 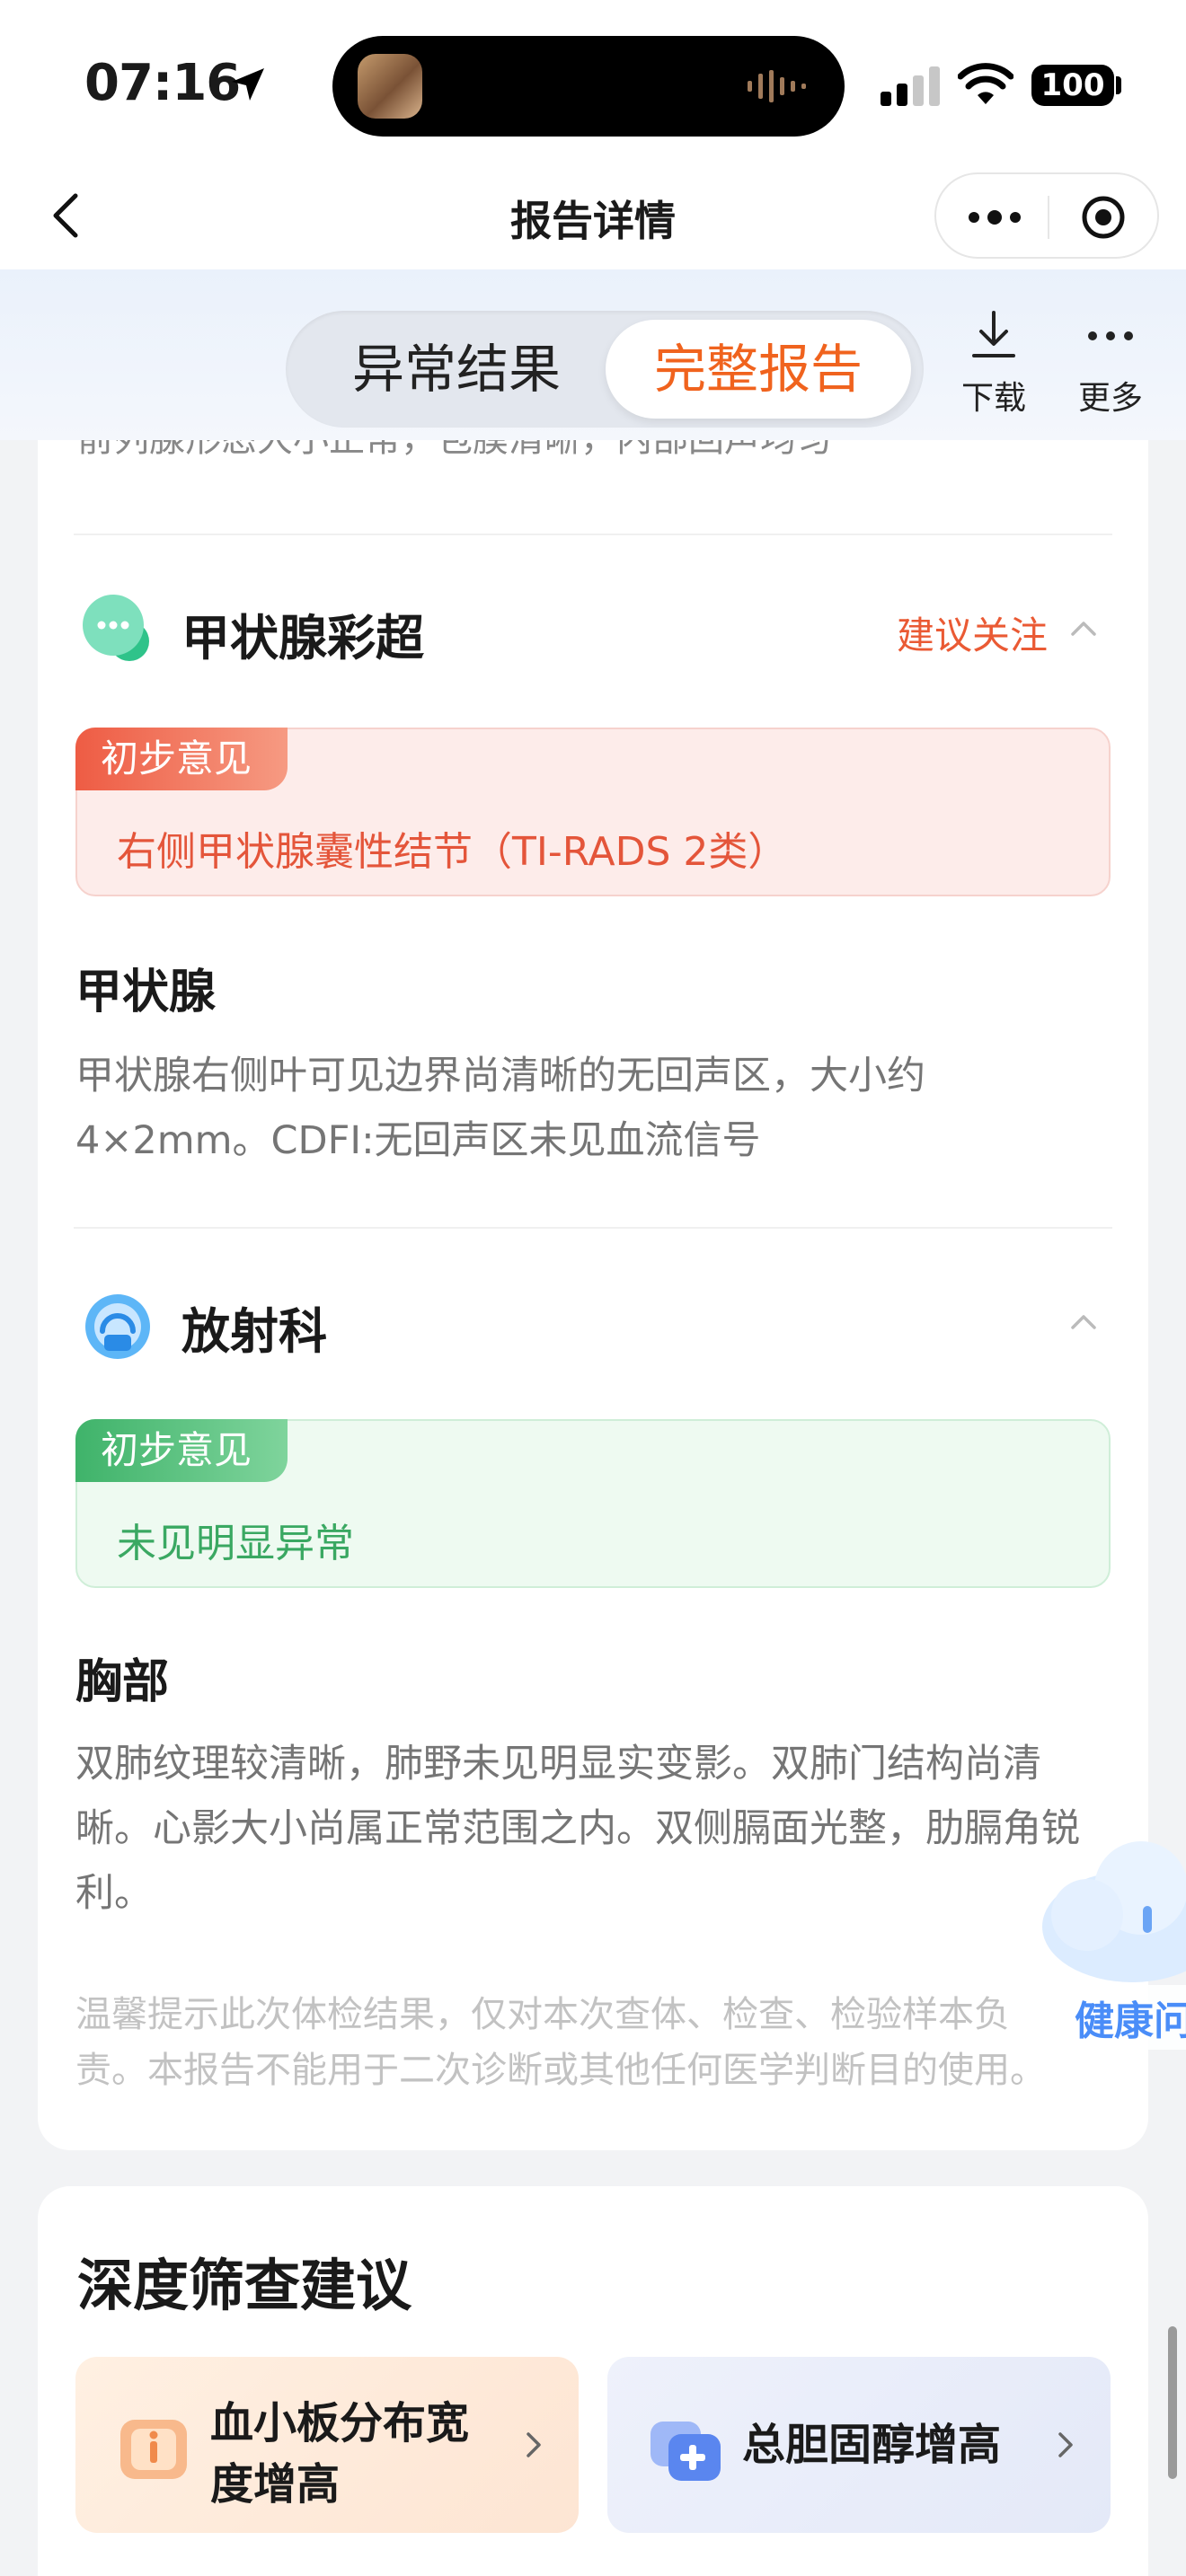 What do you see at coordinates (993, 398) in the screenshot?
I see `download-label: 下载` at bounding box center [993, 398].